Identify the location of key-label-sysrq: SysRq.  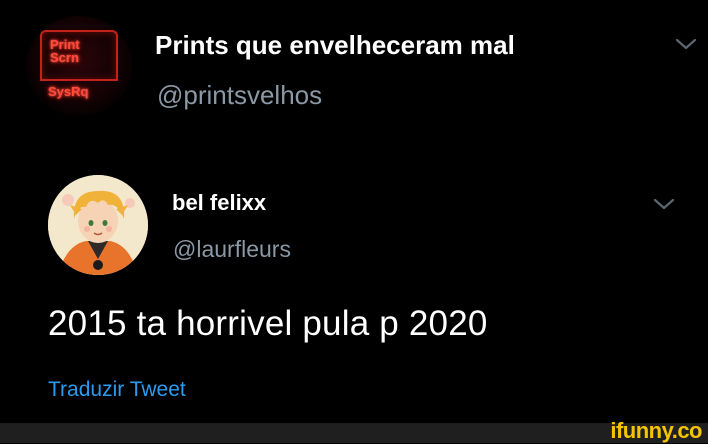
(68, 91).